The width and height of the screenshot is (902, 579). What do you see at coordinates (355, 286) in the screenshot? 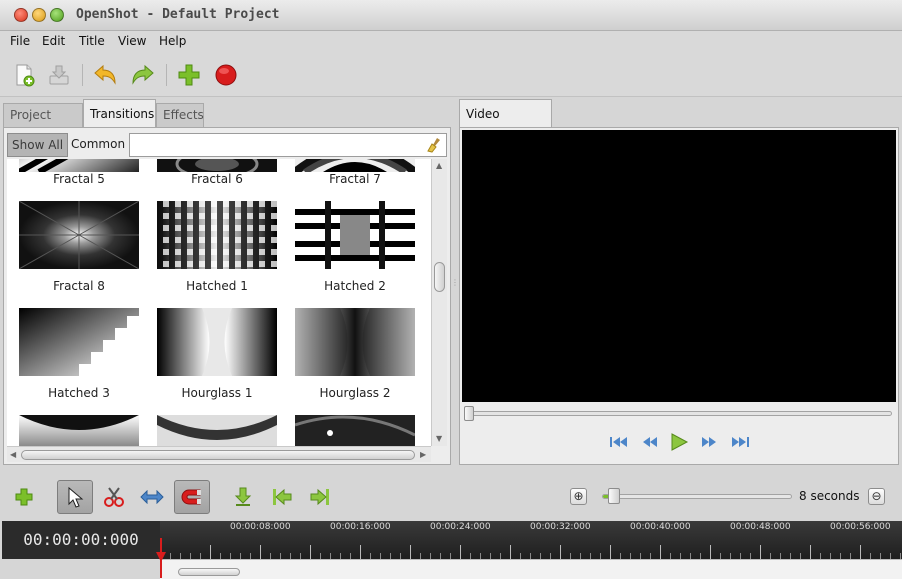
I see `transition-label: Hatched 2` at bounding box center [355, 286].